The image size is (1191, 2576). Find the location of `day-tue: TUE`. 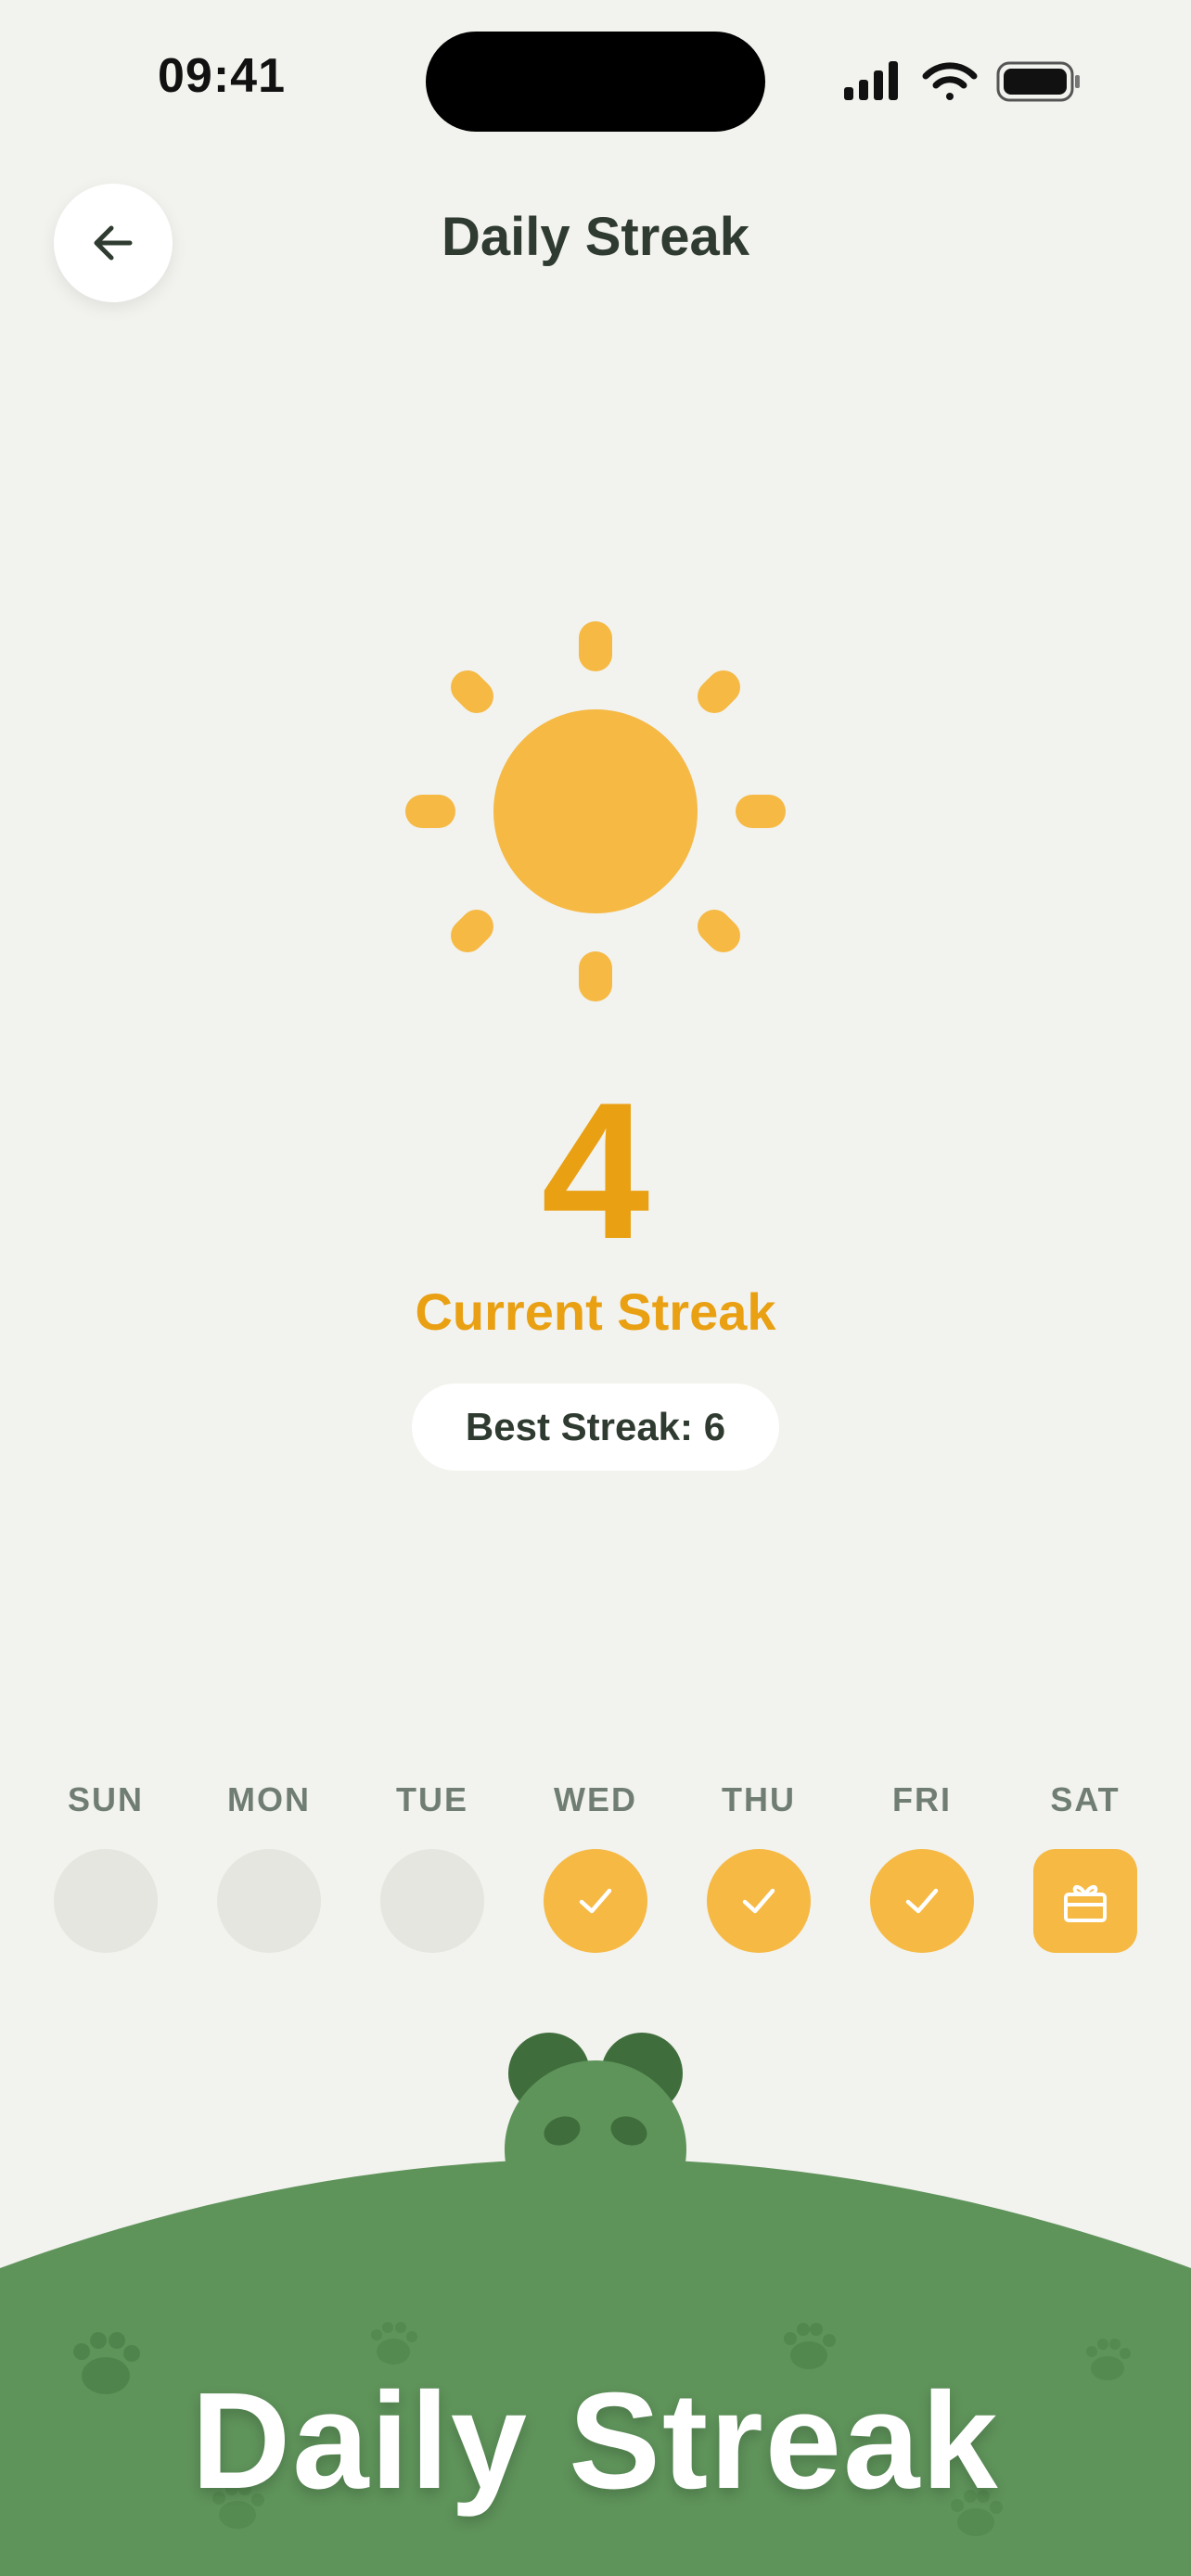

day-tue: TUE is located at coordinates (432, 1867).